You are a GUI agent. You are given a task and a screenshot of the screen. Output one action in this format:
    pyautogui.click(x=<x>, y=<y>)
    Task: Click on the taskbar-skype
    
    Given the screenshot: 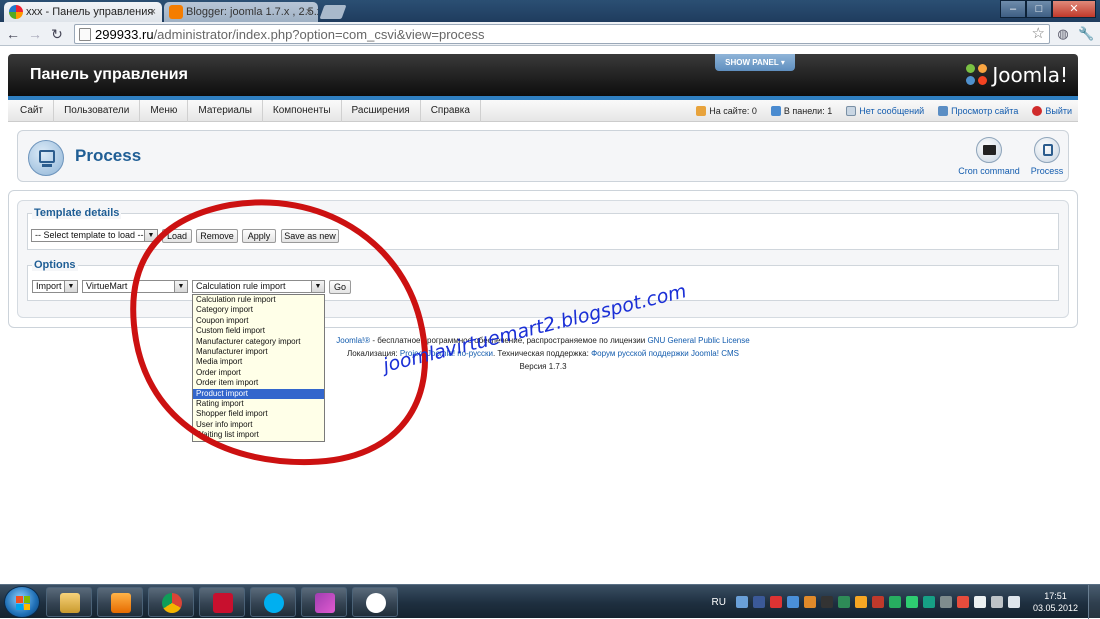 What is the action you would take?
    pyautogui.click(x=273, y=602)
    